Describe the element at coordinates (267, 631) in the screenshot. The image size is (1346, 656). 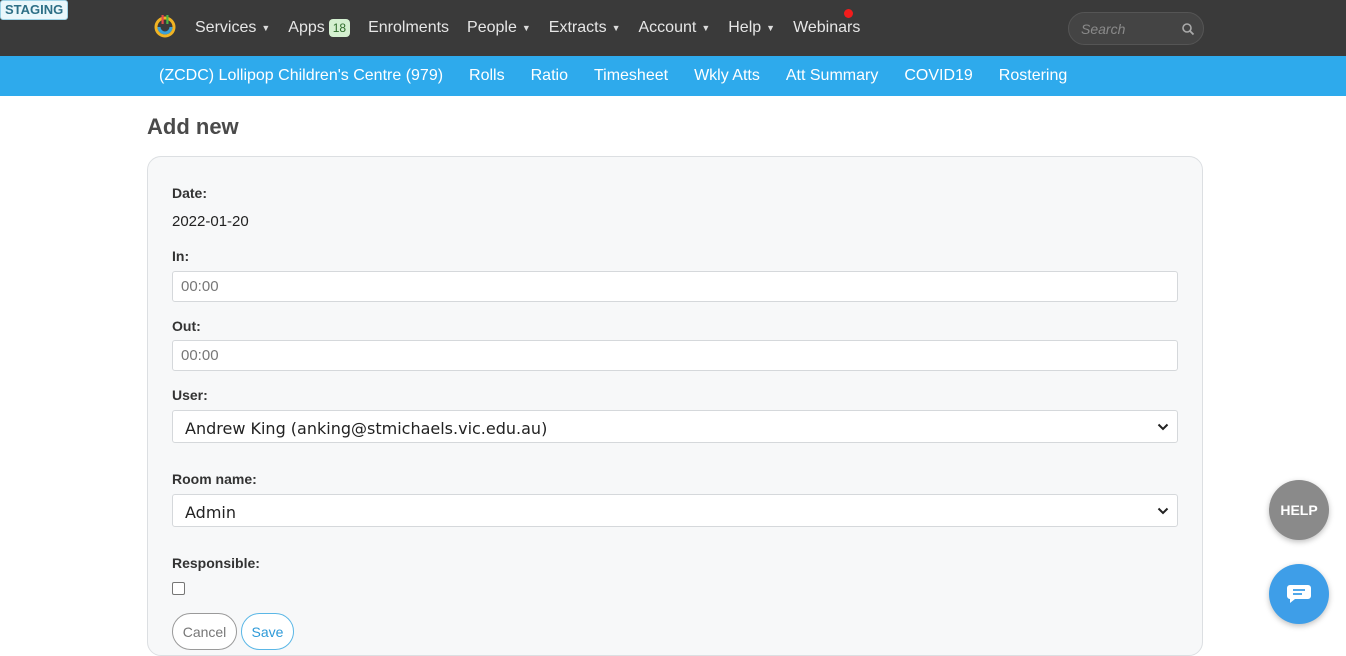
I see `save-button: Save` at that location.